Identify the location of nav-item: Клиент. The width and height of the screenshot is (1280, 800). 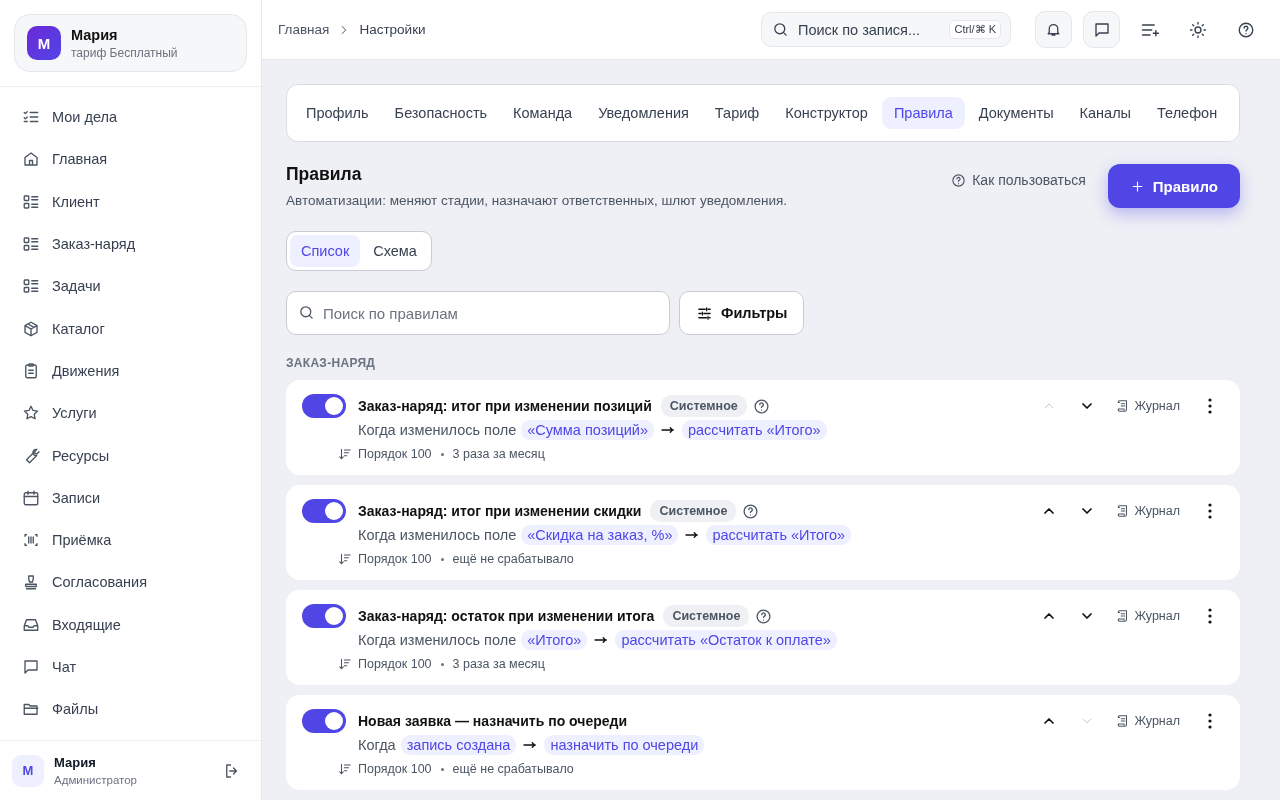
(126, 201).